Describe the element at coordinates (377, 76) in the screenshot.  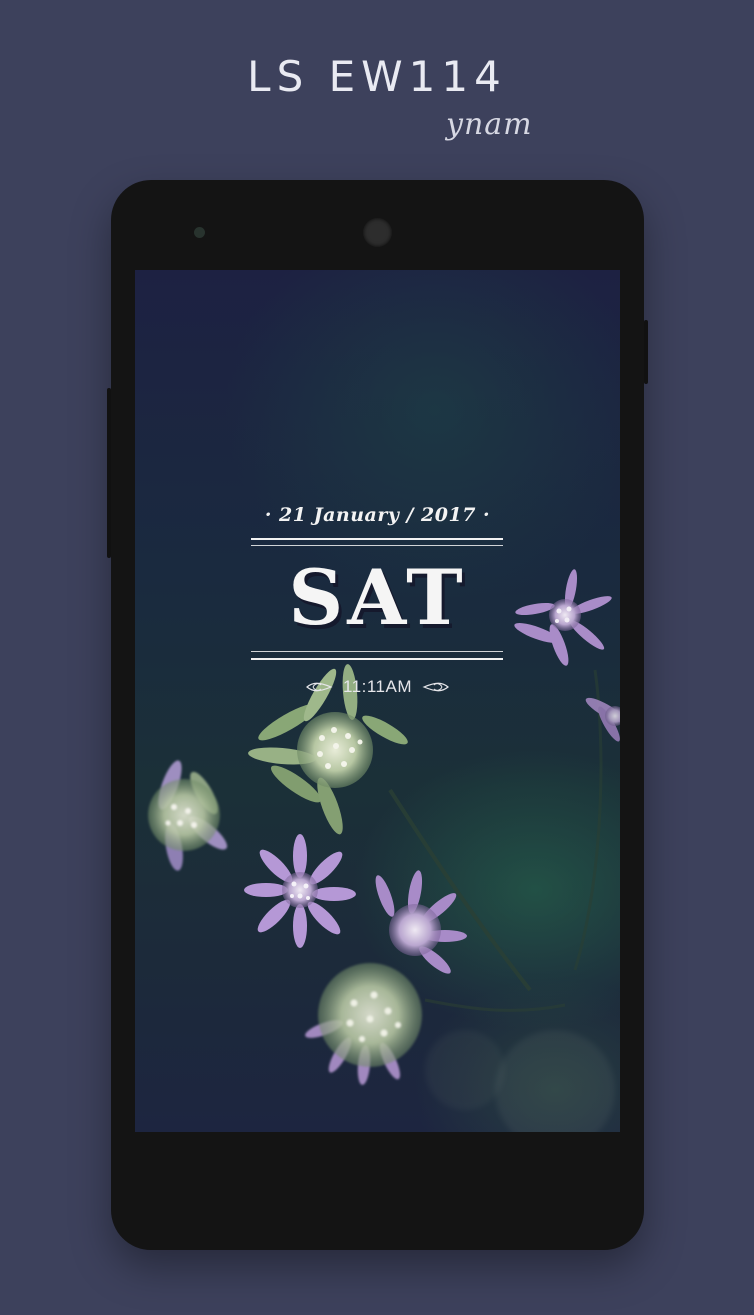
I see `theme-title: LS EW114` at that location.